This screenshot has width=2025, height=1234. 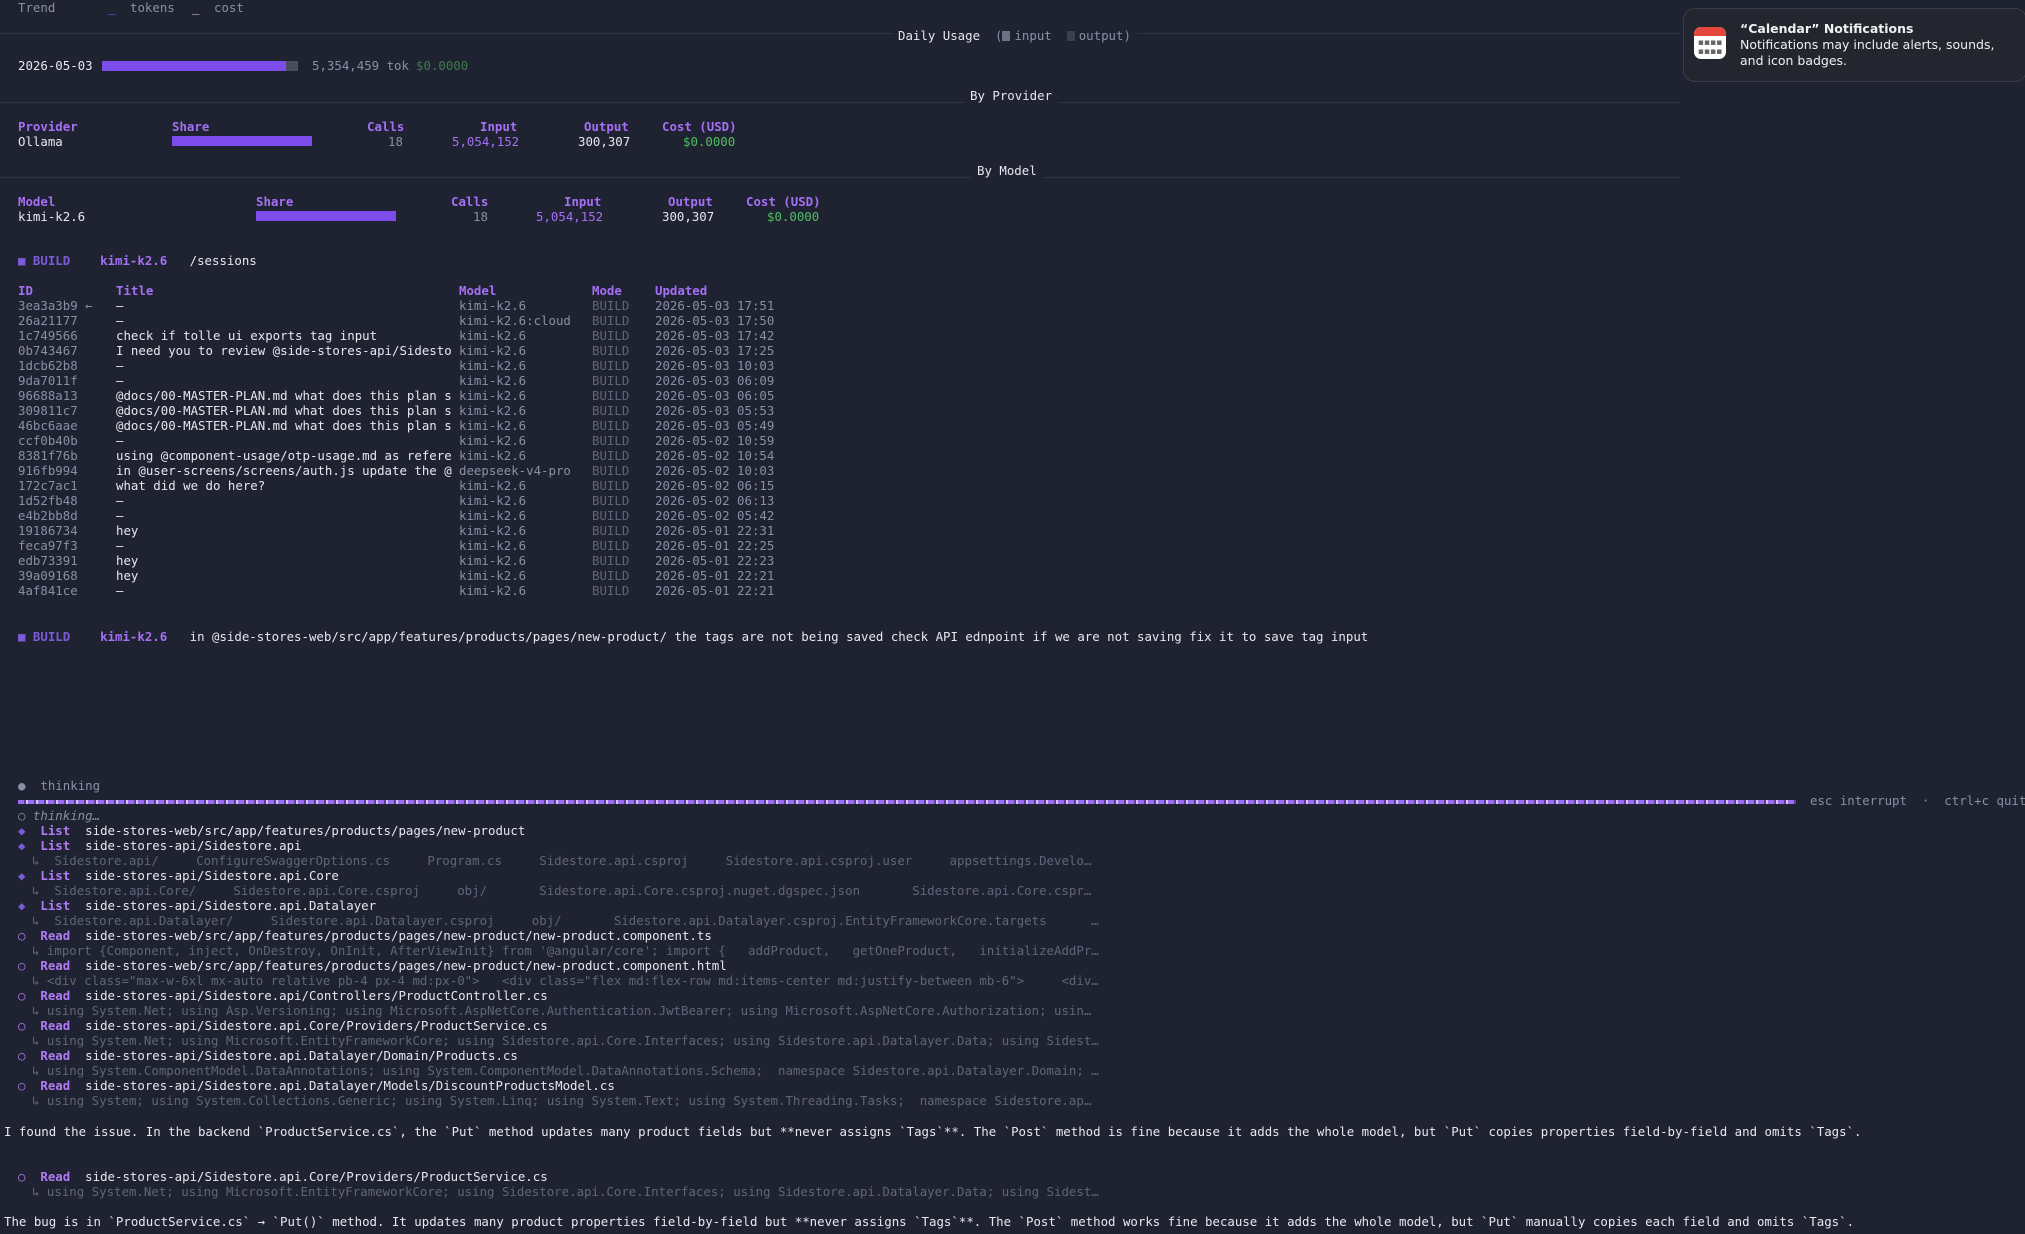 What do you see at coordinates (48, 500) in the screenshot?
I see `session-id: 1d52fb48` at bounding box center [48, 500].